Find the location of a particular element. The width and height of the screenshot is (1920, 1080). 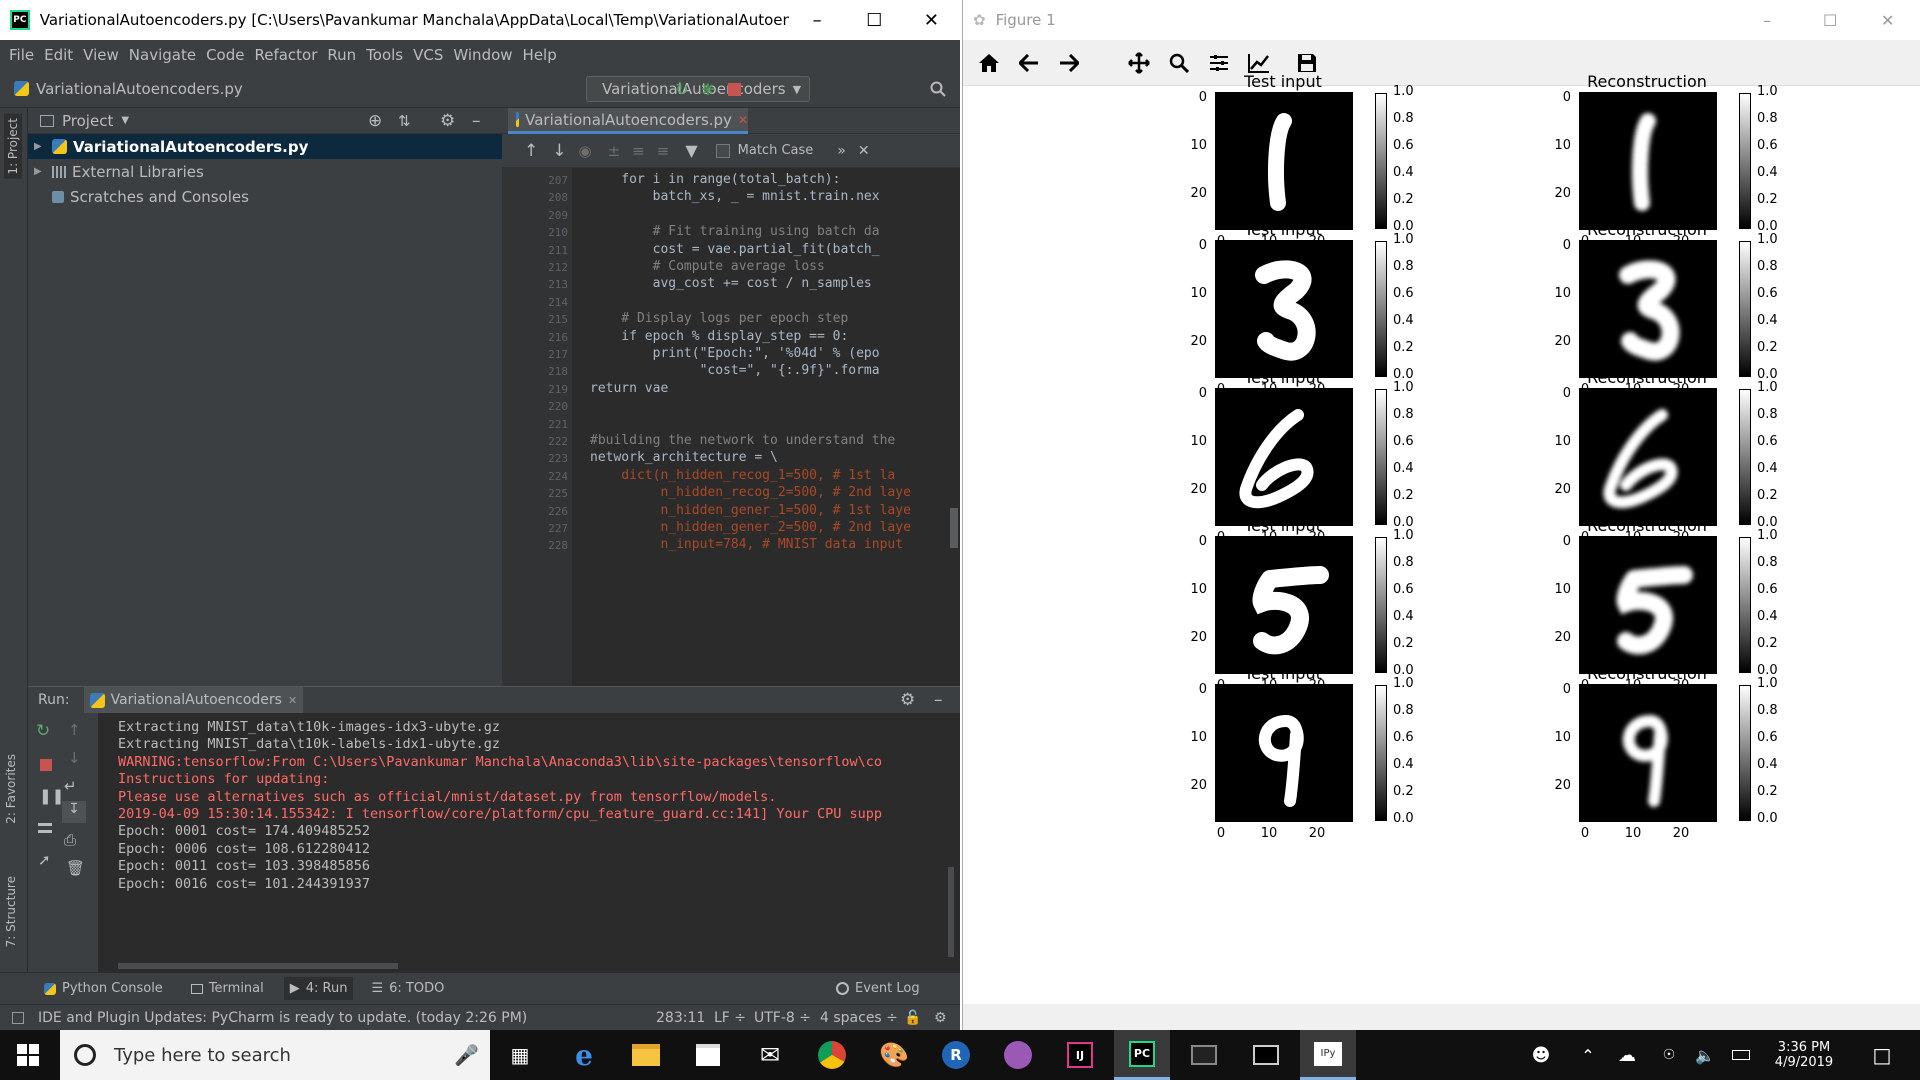

soft-wrap-icon: ↵ is located at coordinates (70, 786).